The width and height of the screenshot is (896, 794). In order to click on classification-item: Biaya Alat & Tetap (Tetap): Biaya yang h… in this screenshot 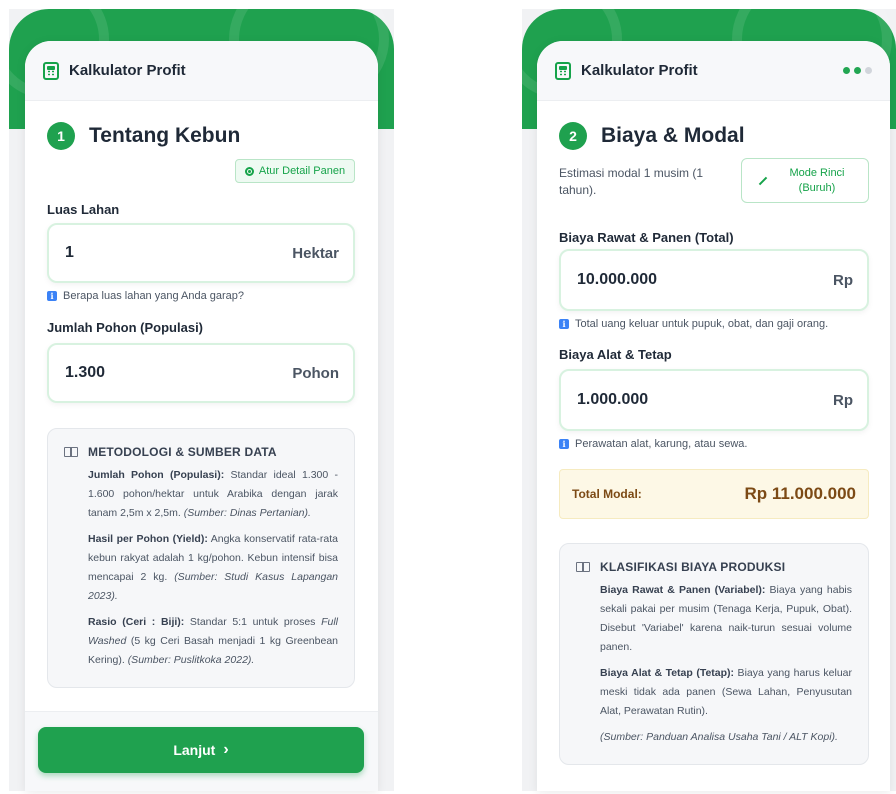, I will do `click(726, 692)`.